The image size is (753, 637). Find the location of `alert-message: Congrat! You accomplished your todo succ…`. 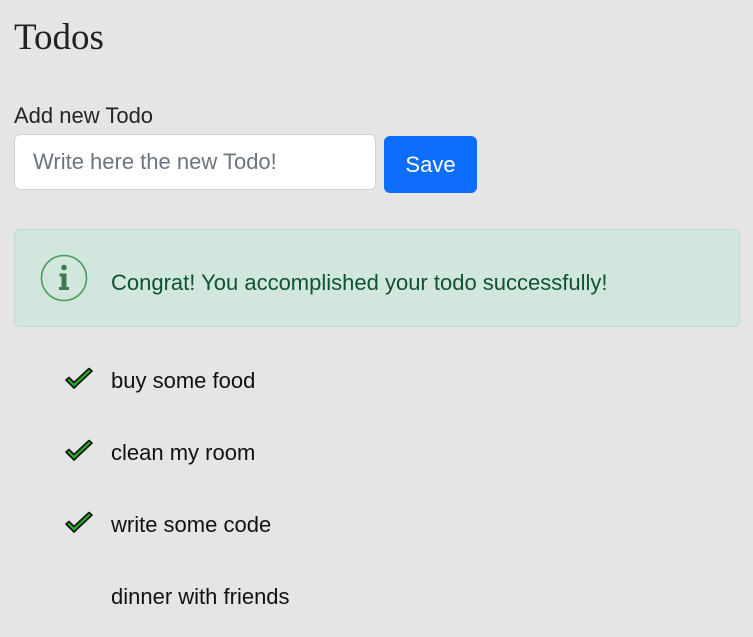

alert-message: Congrat! You accomplished your todo succ… is located at coordinates (359, 282).